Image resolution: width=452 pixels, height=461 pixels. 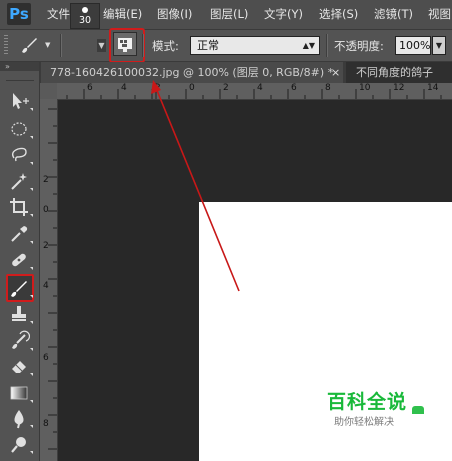 What do you see at coordinates (308, 45) in the screenshot?
I see `select-caret-icon: ▲▼` at bounding box center [308, 45].